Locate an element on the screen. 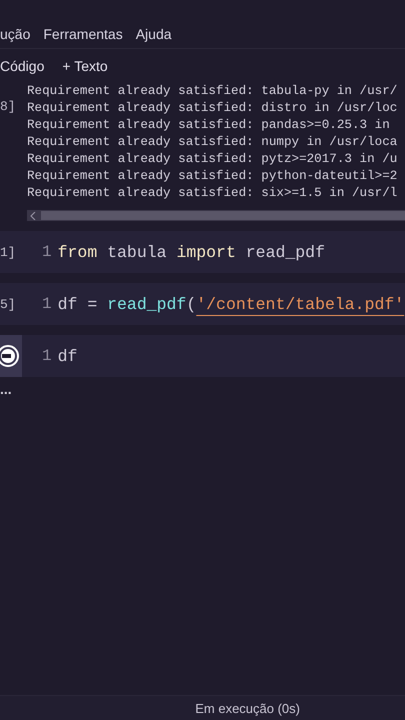  code-cell: 1] 1 from tabula import read_pdf is located at coordinates (202, 252).